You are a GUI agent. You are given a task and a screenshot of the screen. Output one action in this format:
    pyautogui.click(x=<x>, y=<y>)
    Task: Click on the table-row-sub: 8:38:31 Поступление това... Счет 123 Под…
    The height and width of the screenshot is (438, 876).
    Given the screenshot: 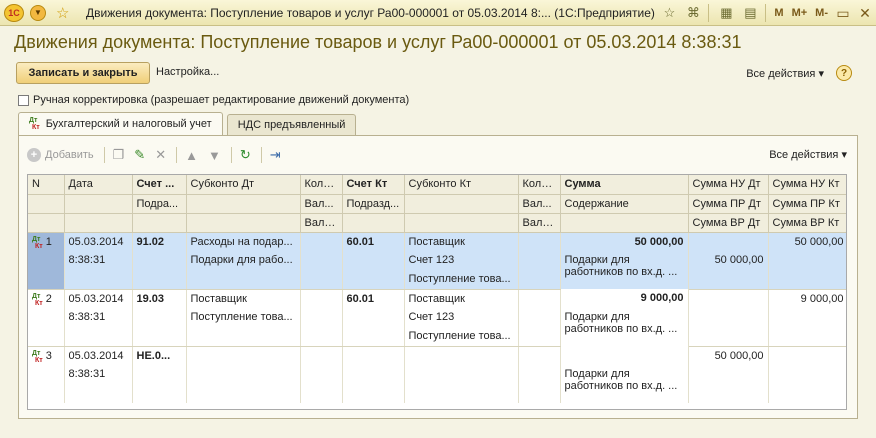 What is the action you would take?
    pyautogui.click(x=437, y=327)
    